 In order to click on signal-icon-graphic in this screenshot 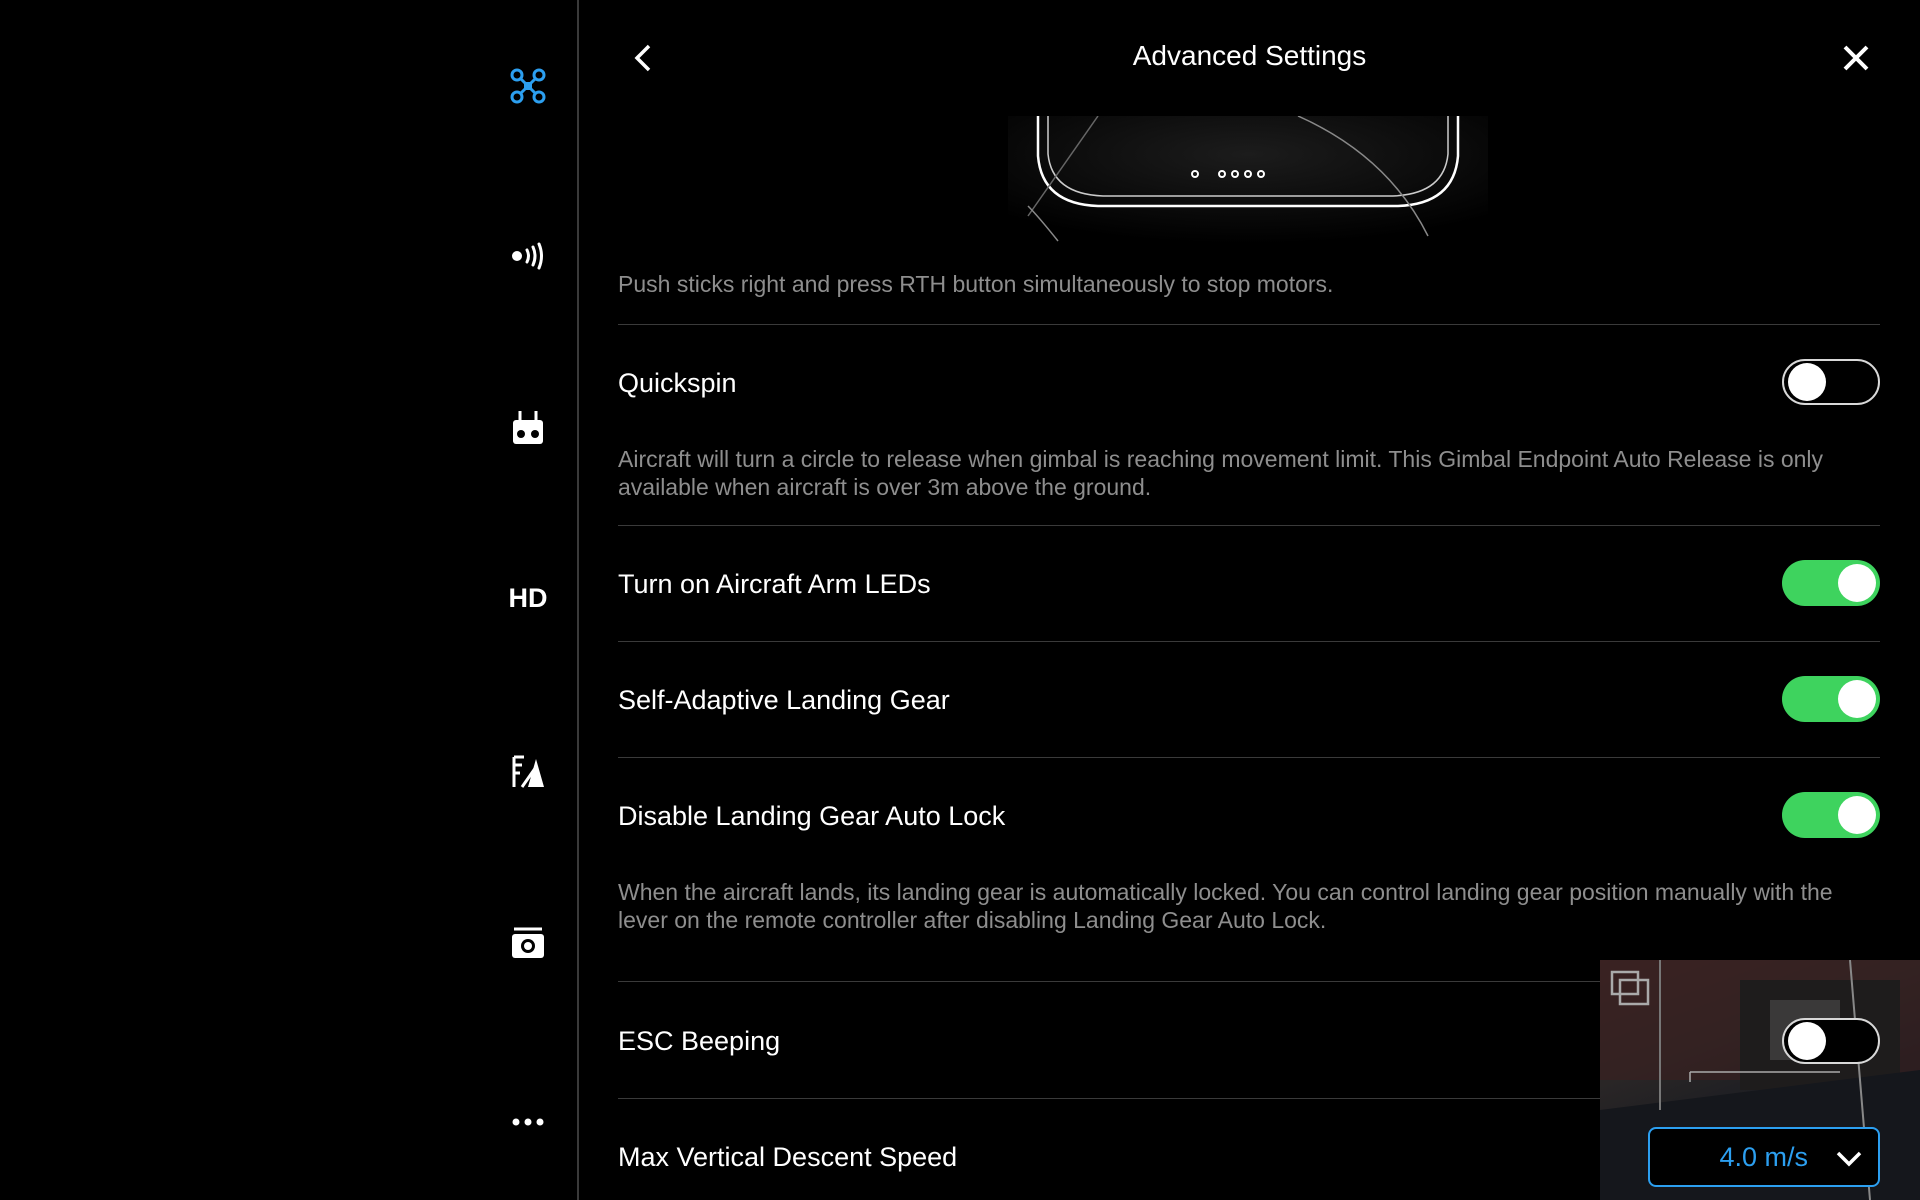, I will do `click(527, 256)`.